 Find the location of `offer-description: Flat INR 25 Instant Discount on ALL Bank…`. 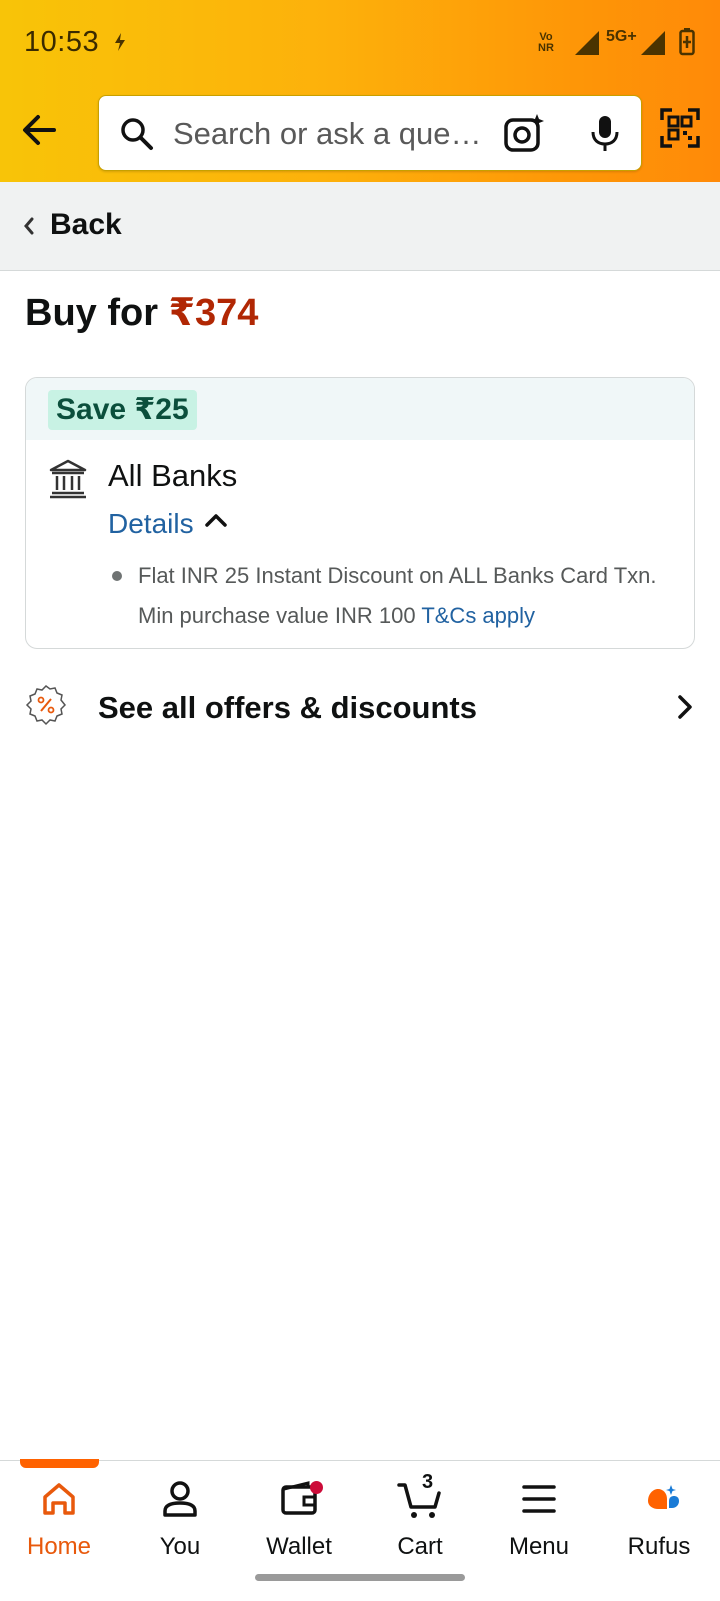

offer-description: Flat INR 25 Instant Discount on ALL Bank… is located at coordinates (397, 595).